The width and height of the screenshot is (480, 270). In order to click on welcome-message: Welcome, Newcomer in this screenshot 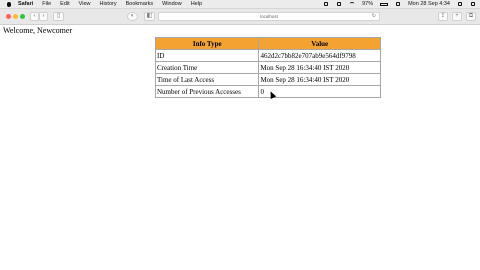, I will do `click(38, 30)`.